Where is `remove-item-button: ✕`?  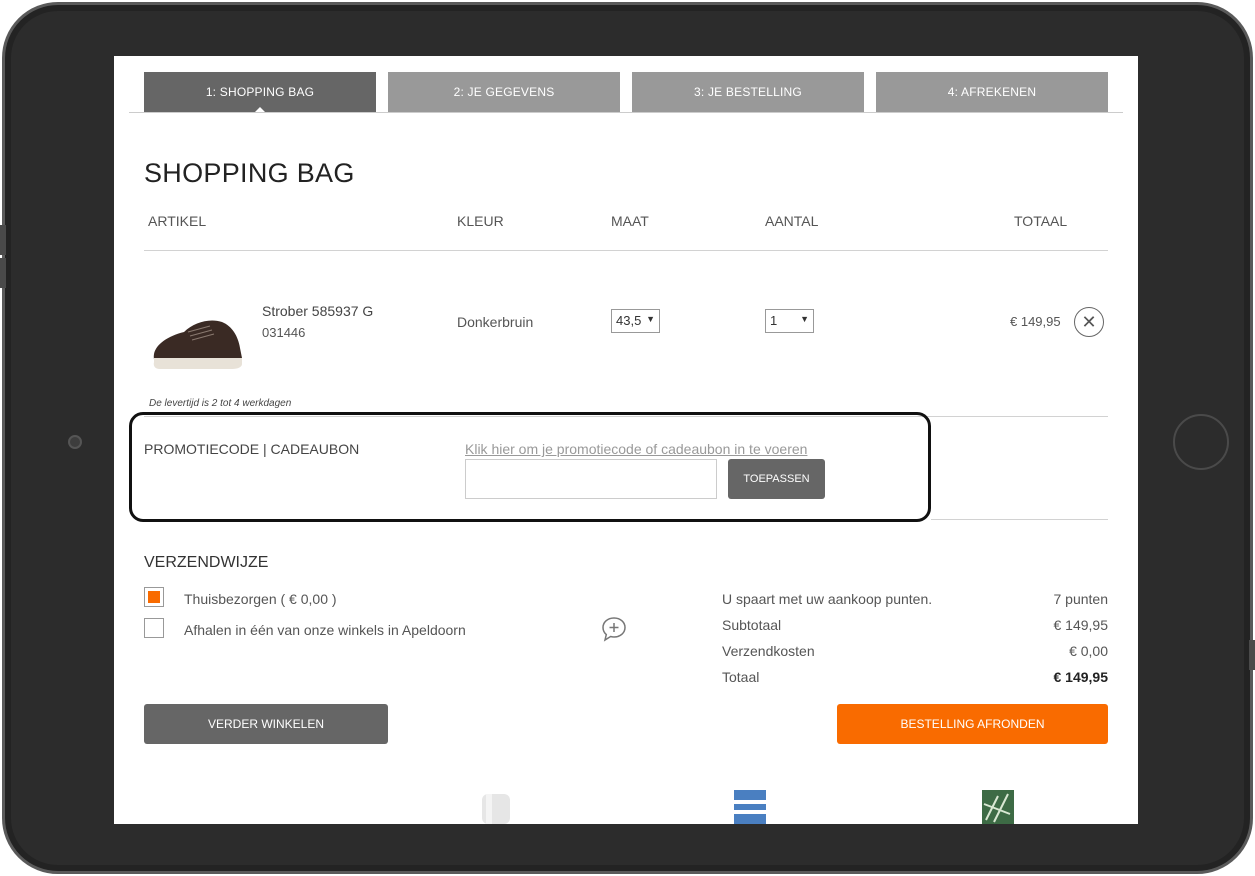 remove-item-button: ✕ is located at coordinates (1089, 322).